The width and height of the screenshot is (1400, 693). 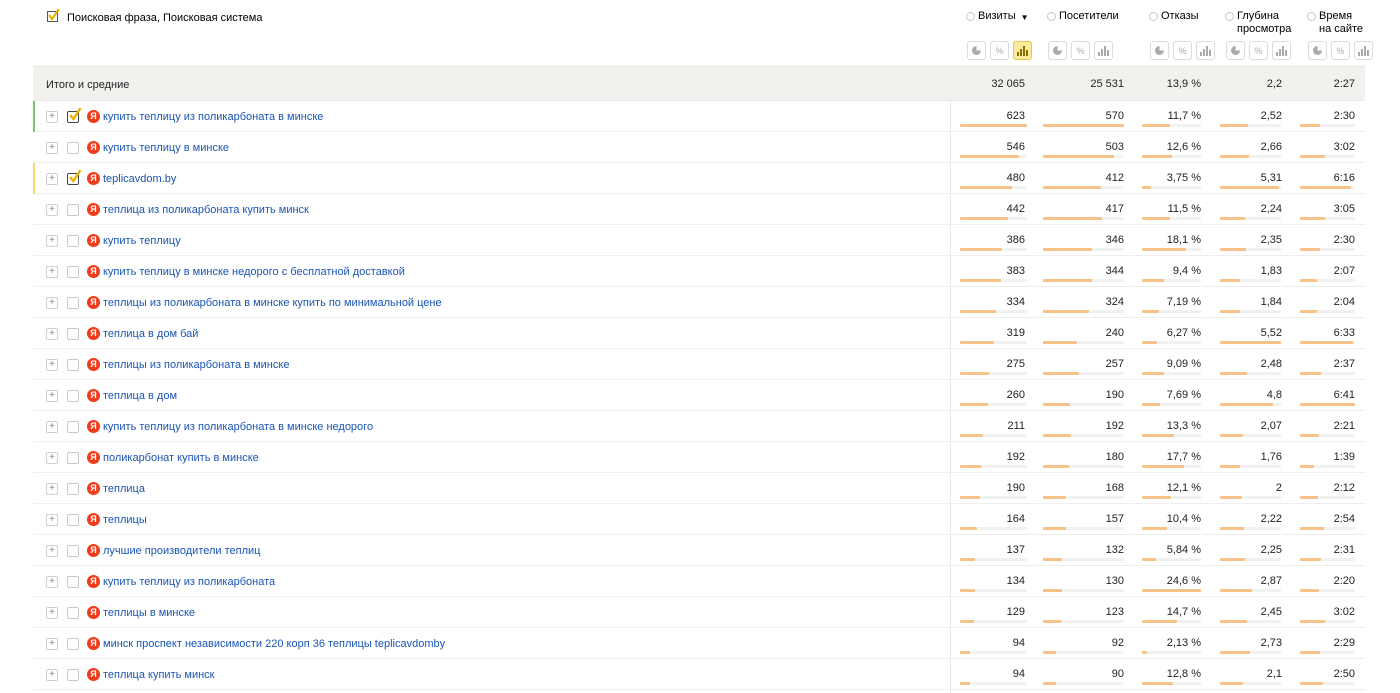 What do you see at coordinates (699, 333) in the screenshot?
I see `table-row: + Ятеплица в дом бай 319 240 6,27 % 5,52 6:33` at bounding box center [699, 333].